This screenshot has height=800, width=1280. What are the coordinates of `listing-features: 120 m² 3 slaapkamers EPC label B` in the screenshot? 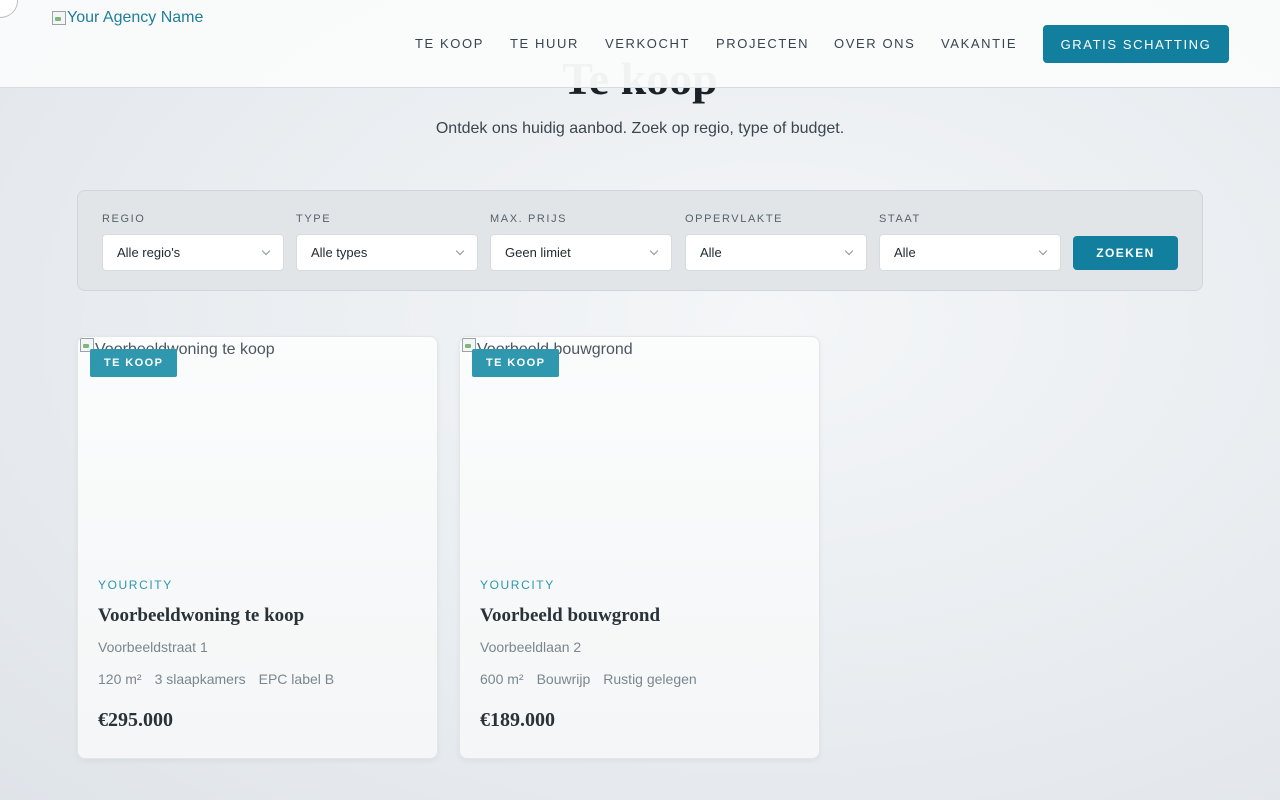 It's located at (216, 679).